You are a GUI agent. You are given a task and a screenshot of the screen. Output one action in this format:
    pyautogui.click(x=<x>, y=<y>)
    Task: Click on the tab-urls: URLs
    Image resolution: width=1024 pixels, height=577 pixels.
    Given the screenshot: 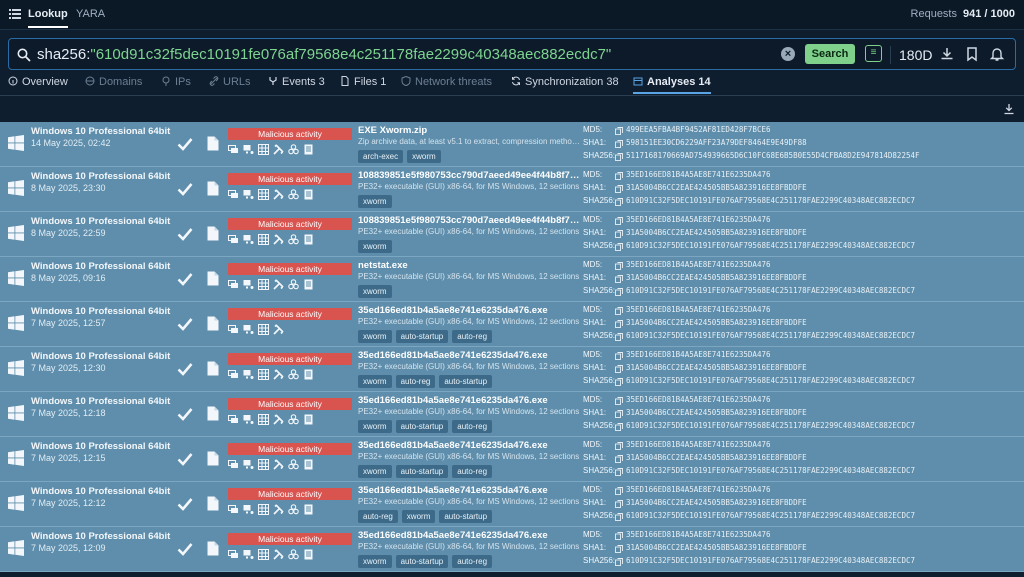 What is the action you would take?
    pyautogui.click(x=230, y=82)
    